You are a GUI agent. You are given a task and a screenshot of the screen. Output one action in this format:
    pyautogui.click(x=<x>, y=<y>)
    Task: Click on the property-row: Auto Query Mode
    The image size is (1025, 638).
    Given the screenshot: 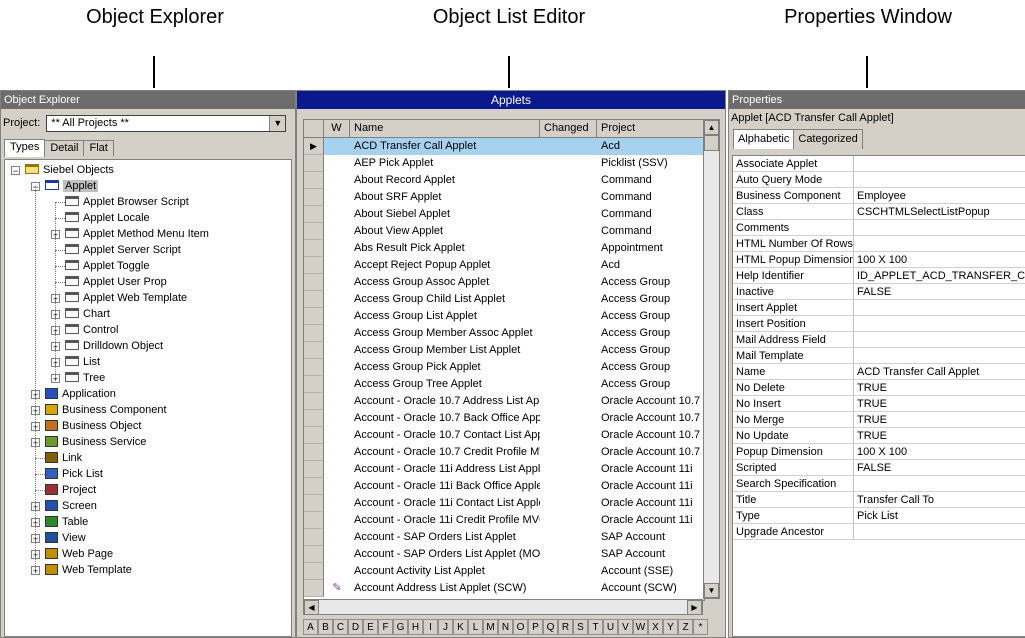 What is the action you would take?
    pyautogui.click(x=879, y=180)
    